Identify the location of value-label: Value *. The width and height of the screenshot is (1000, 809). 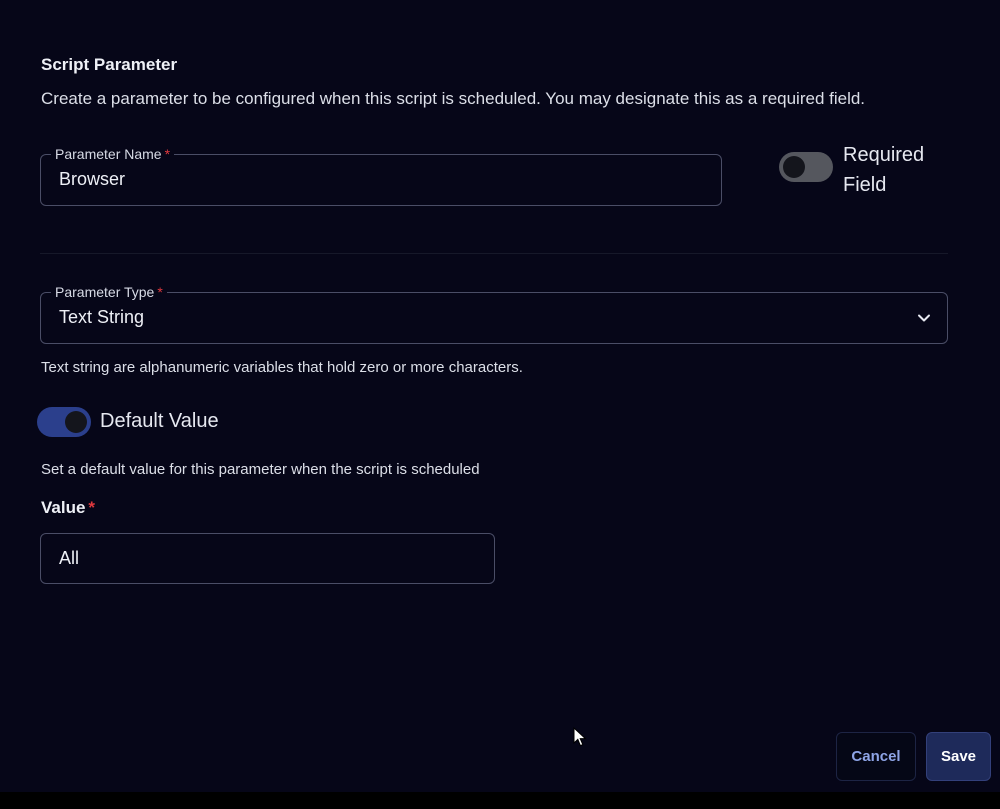
(68, 507).